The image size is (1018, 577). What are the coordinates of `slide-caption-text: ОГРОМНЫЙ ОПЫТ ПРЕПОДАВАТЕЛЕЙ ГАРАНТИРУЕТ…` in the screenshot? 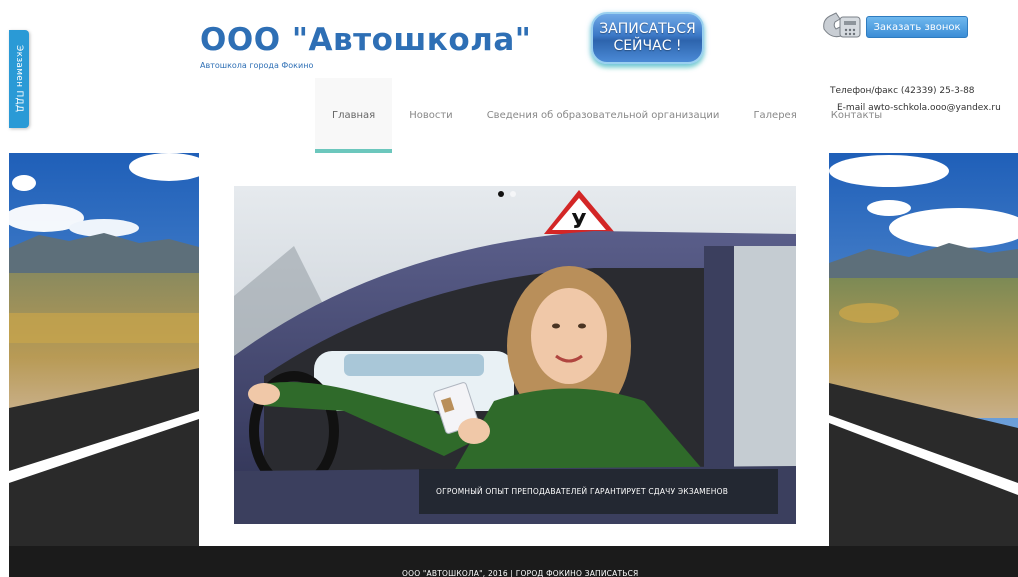 It's located at (582, 491).